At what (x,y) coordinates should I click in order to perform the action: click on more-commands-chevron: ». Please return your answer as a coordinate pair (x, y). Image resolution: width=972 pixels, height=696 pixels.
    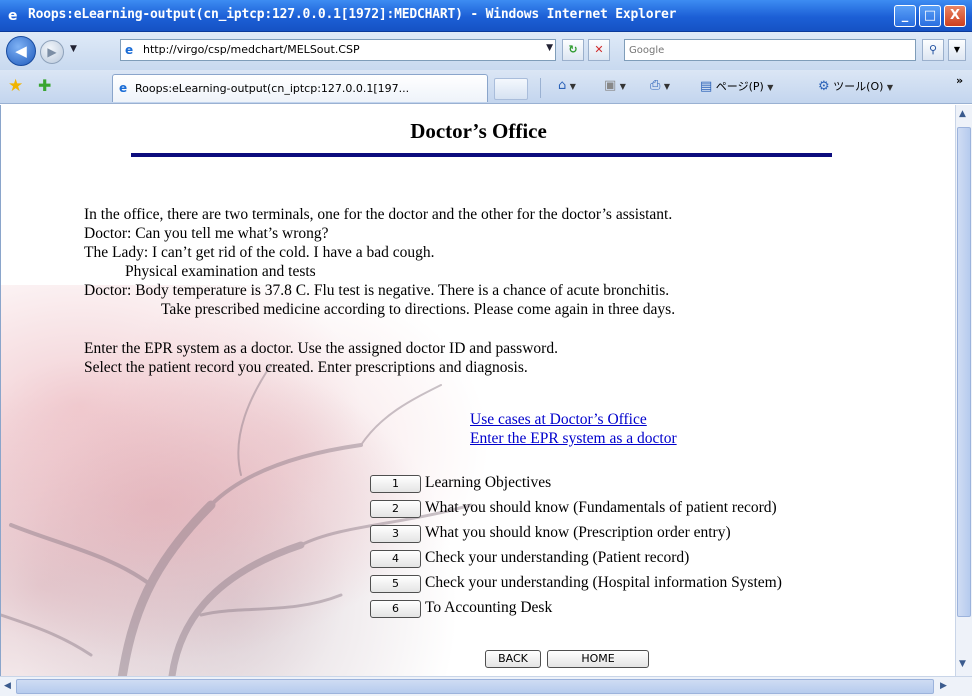
    Looking at the image, I should click on (959, 80).